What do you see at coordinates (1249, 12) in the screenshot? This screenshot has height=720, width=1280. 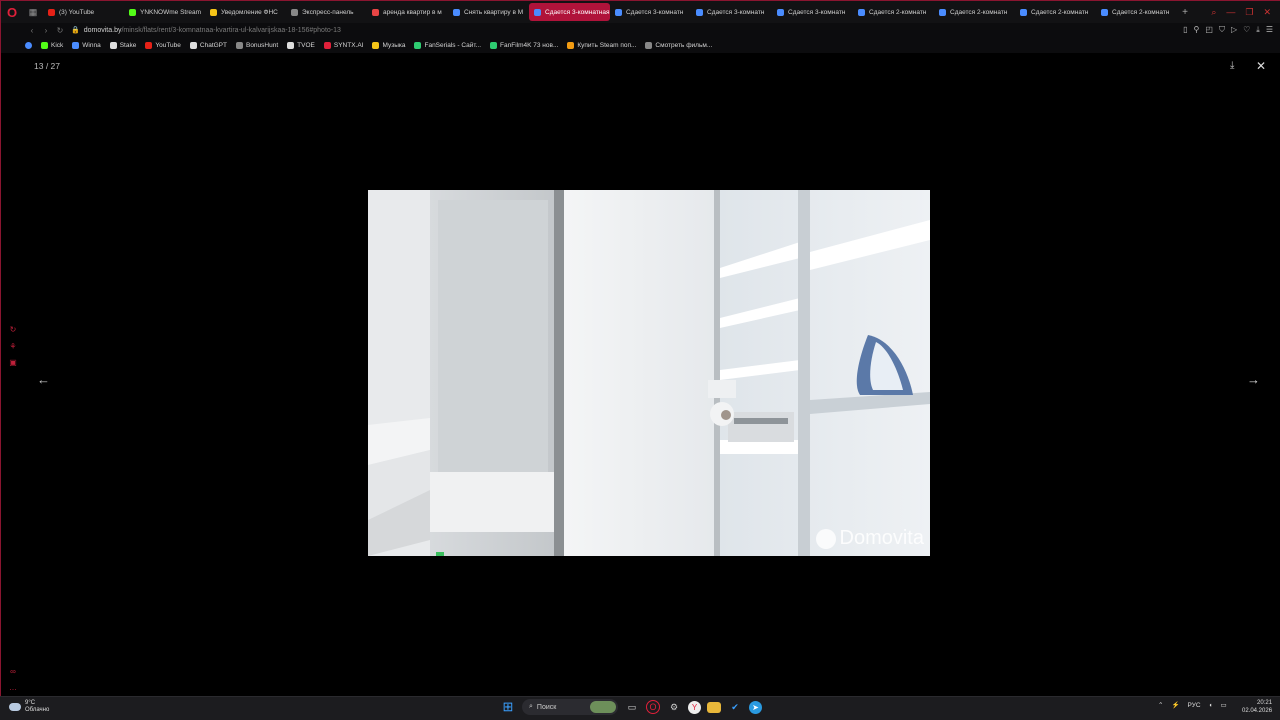 I see `maximize-icon: ❐` at bounding box center [1249, 12].